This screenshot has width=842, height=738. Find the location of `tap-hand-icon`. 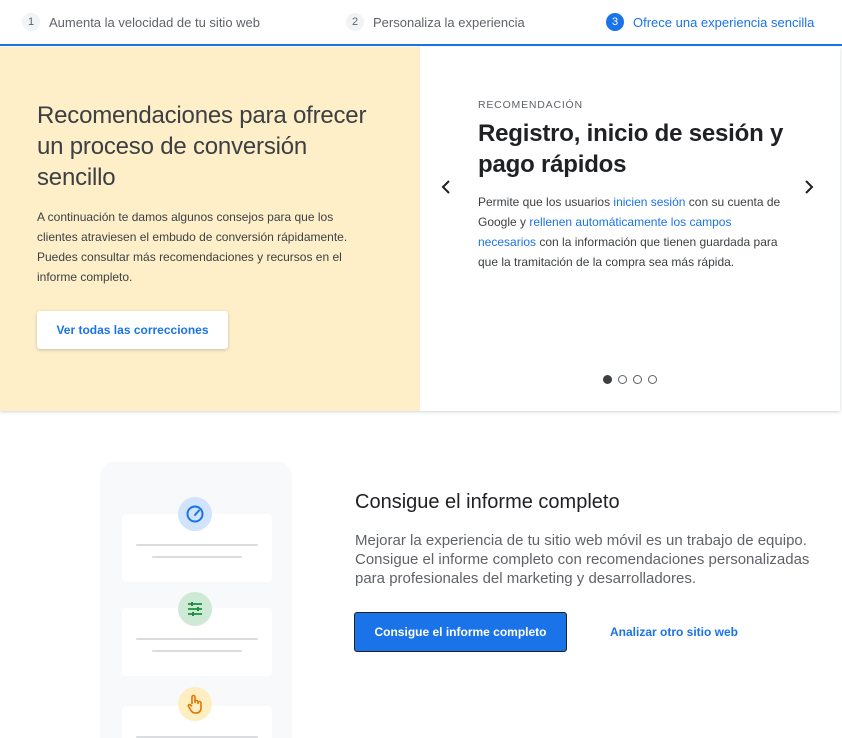

tap-hand-icon is located at coordinates (195, 704).